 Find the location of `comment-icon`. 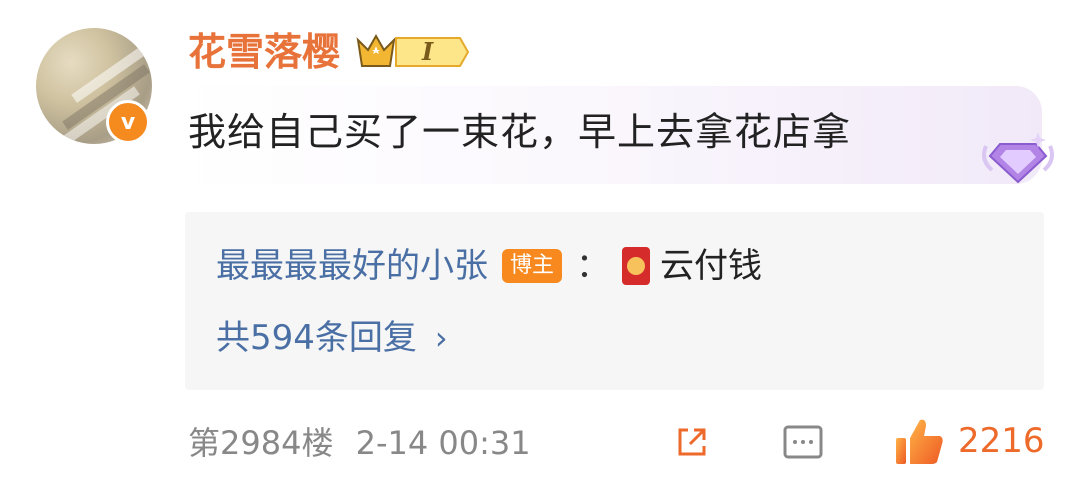

comment-icon is located at coordinates (803, 443).